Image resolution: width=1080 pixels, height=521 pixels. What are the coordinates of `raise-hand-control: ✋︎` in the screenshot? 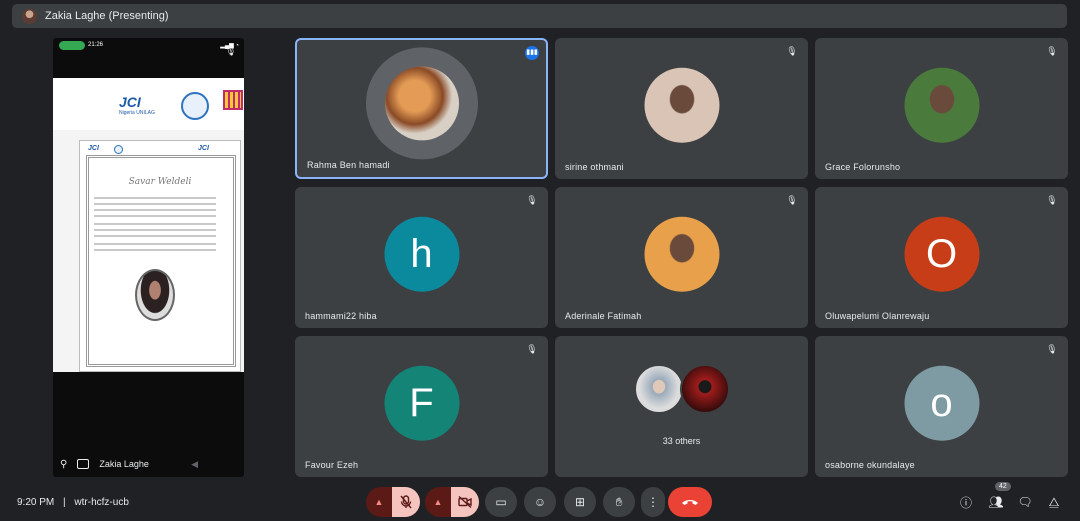 It's located at (619, 502).